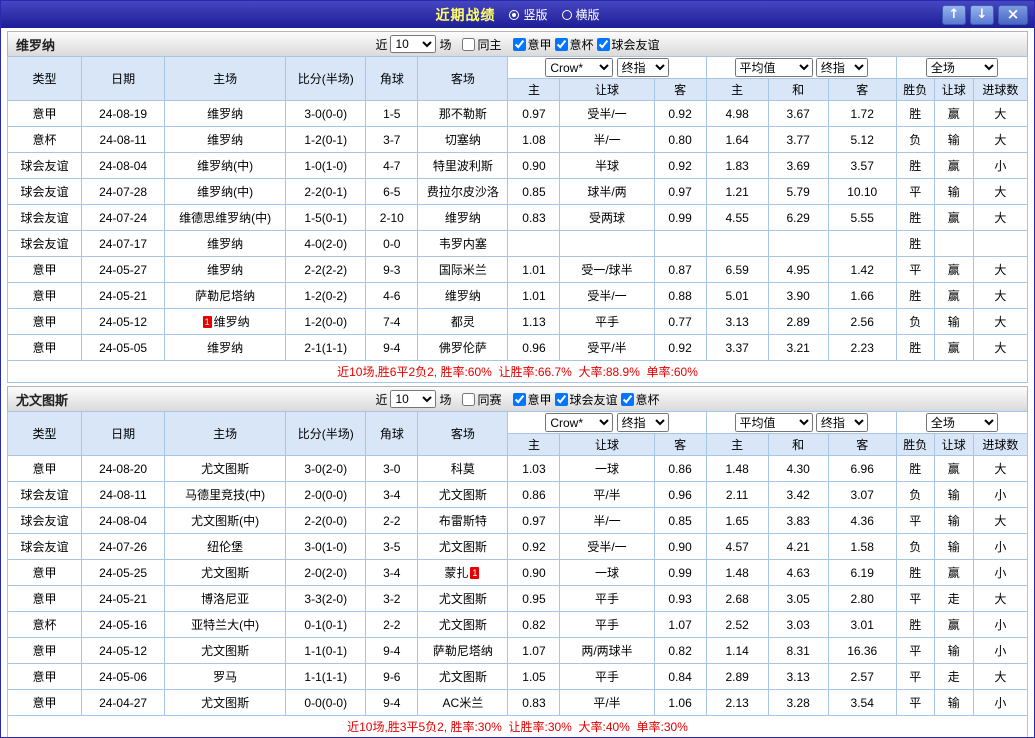  Describe the element at coordinates (798, 650) in the screenshot. I see `avg-draw-odds-cell: 8.31` at that location.